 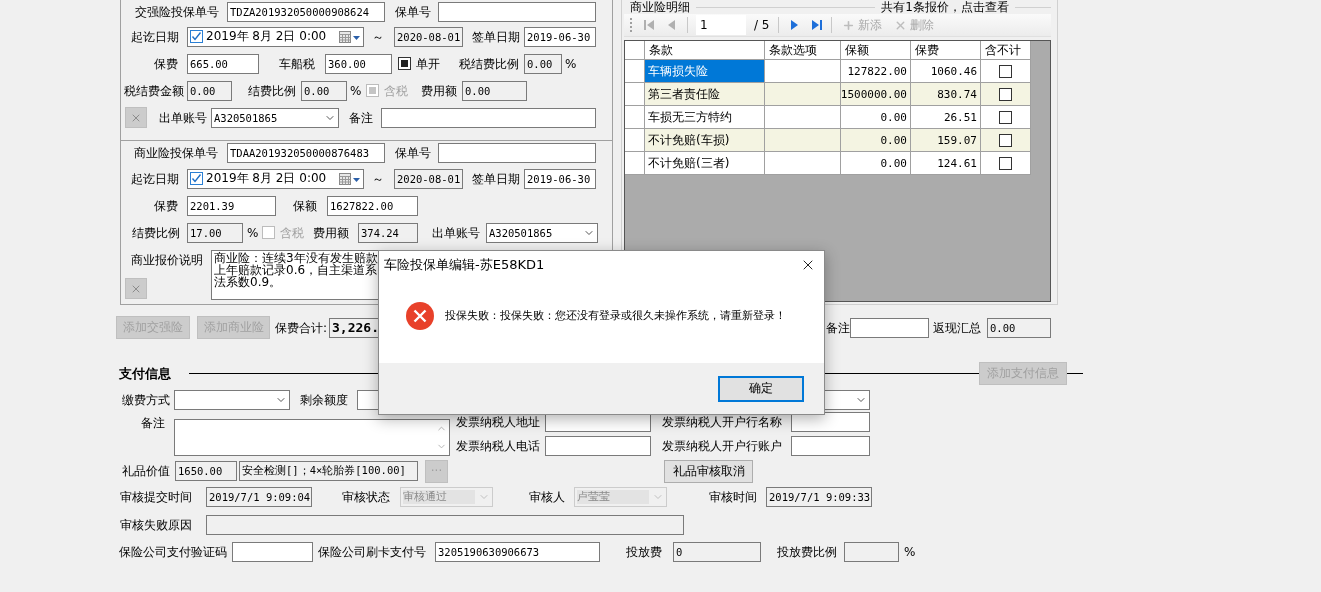 I want to click on ok-button: 确定, so click(x=761, y=388).